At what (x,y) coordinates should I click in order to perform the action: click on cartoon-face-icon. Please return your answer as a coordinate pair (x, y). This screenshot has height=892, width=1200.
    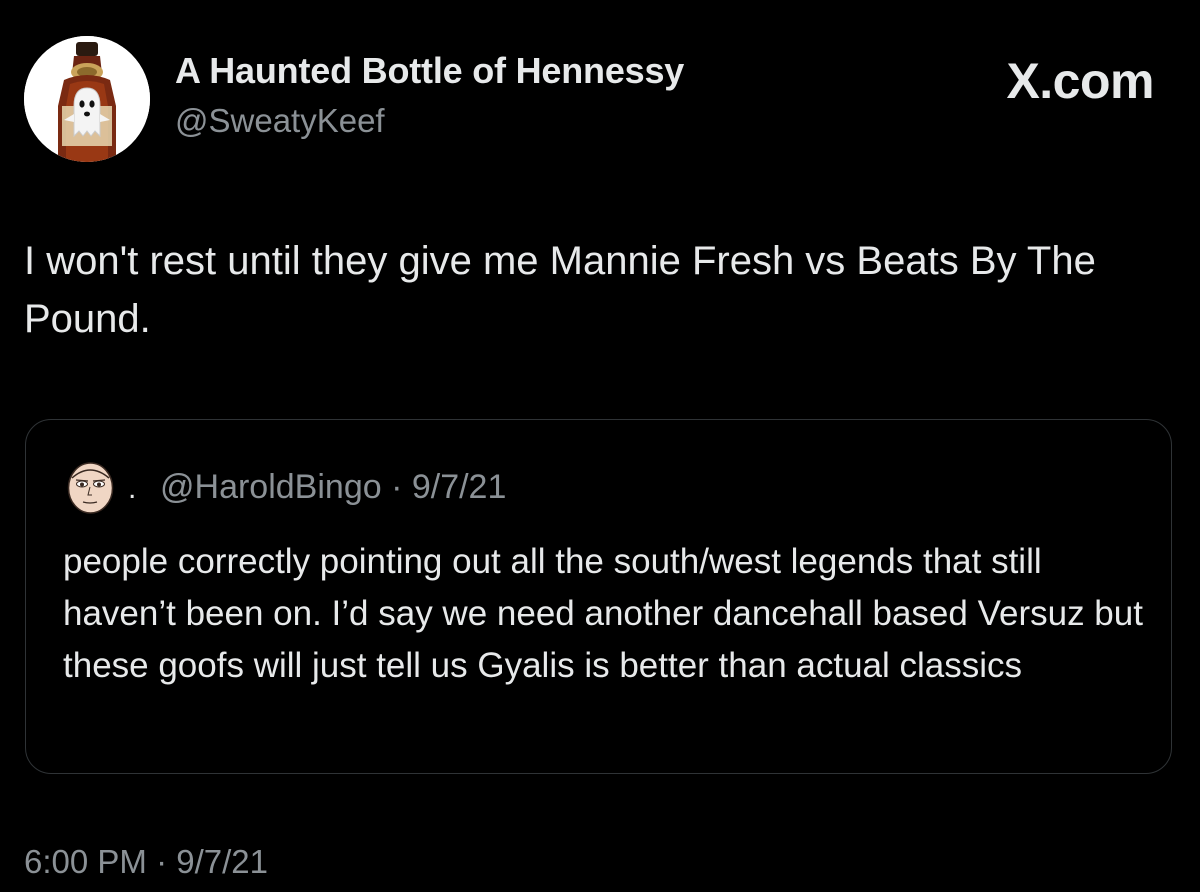
    Looking at the image, I should click on (90, 487).